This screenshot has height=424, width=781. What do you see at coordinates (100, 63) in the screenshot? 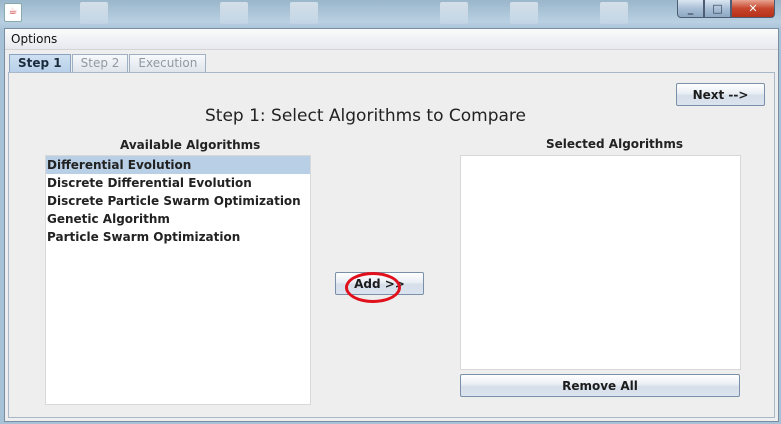
I see `tab-step-2: Step 2` at bounding box center [100, 63].